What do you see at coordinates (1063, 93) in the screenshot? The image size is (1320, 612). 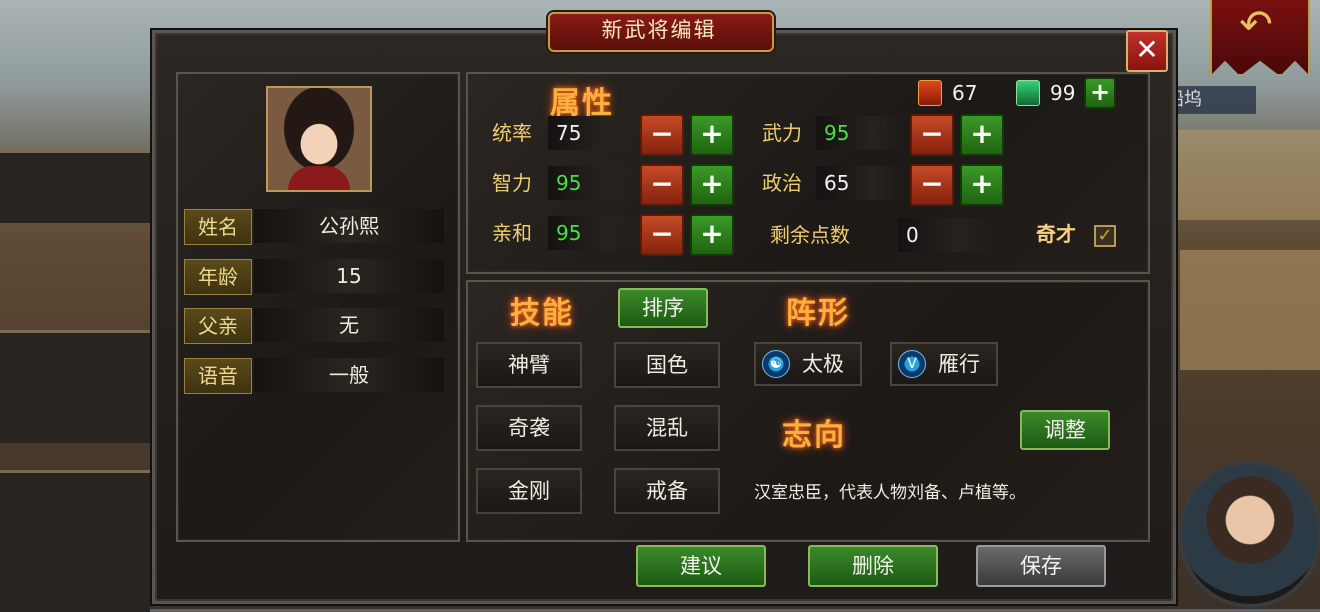 I see `jade-token-count: 99` at bounding box center [1063, 93].